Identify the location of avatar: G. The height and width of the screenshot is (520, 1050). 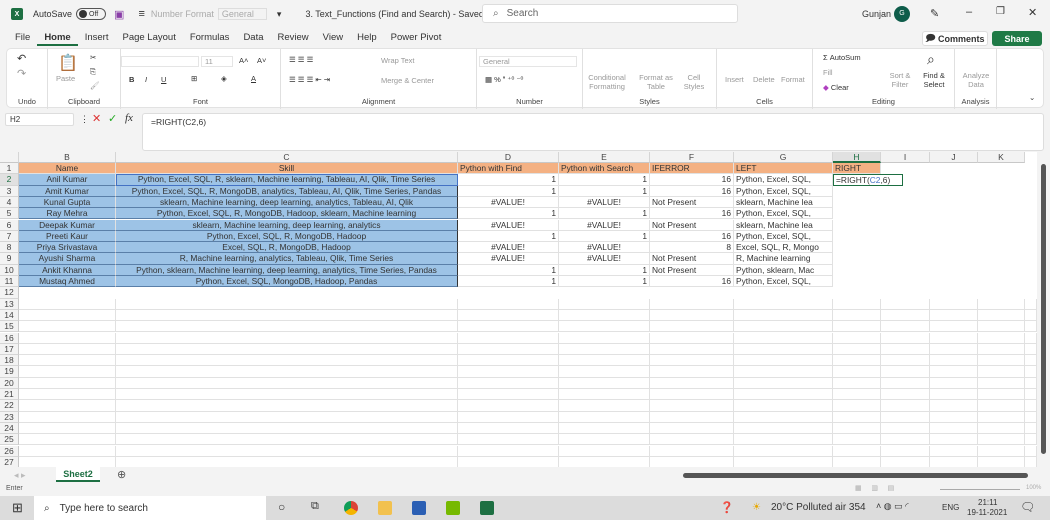
(902, 14).